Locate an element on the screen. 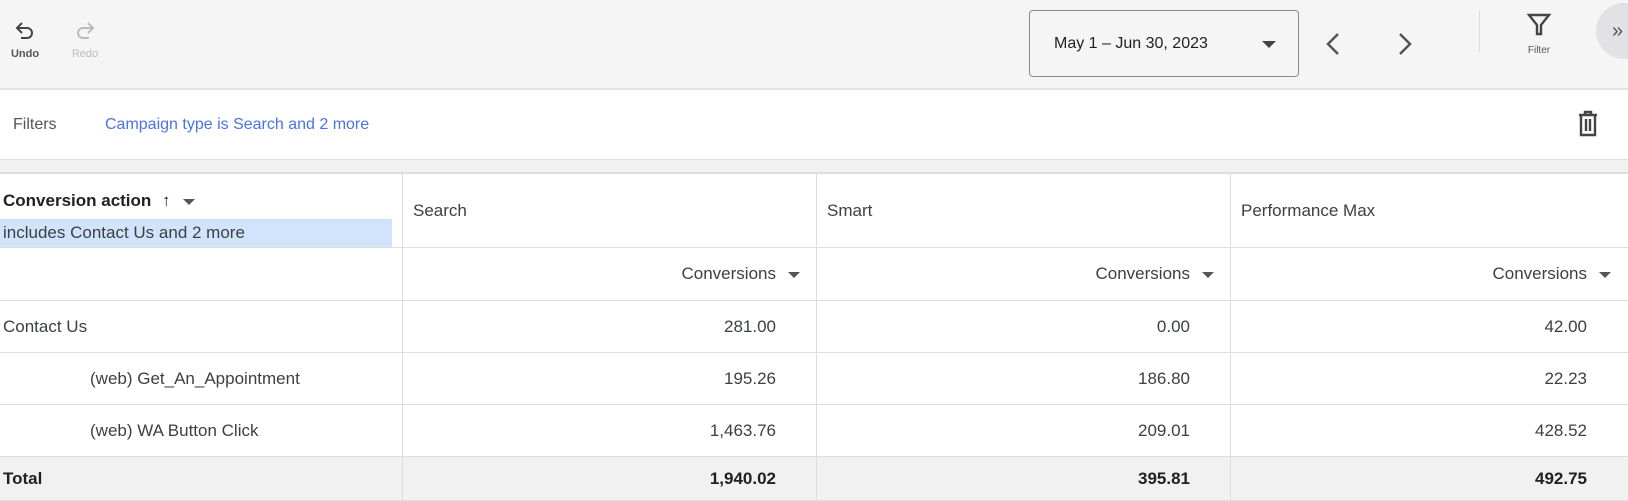 Image resolution: width=1628 pixels, height=501 pixels. column-header: Search is located at coordinates (610, 211).